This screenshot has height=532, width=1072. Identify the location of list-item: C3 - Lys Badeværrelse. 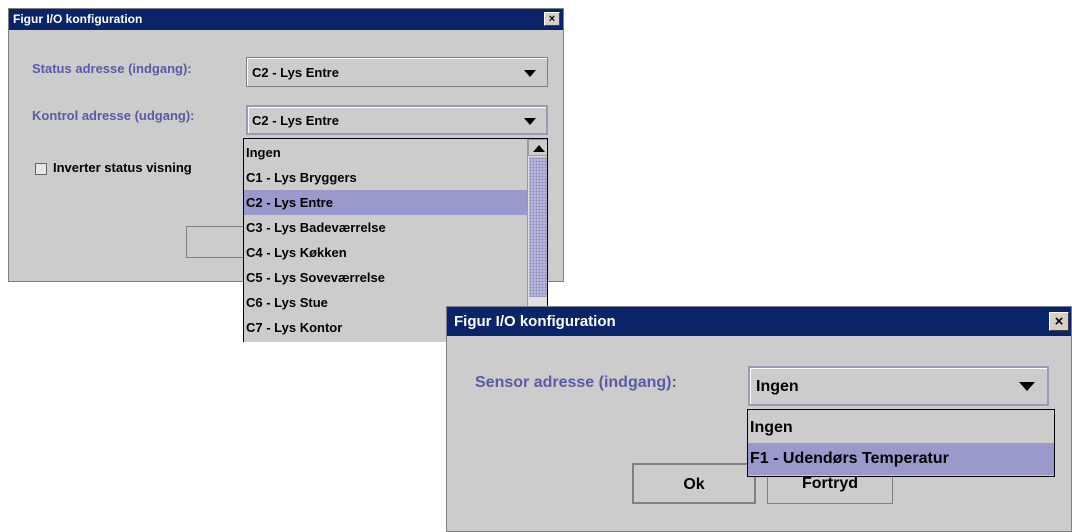
(385, 227).